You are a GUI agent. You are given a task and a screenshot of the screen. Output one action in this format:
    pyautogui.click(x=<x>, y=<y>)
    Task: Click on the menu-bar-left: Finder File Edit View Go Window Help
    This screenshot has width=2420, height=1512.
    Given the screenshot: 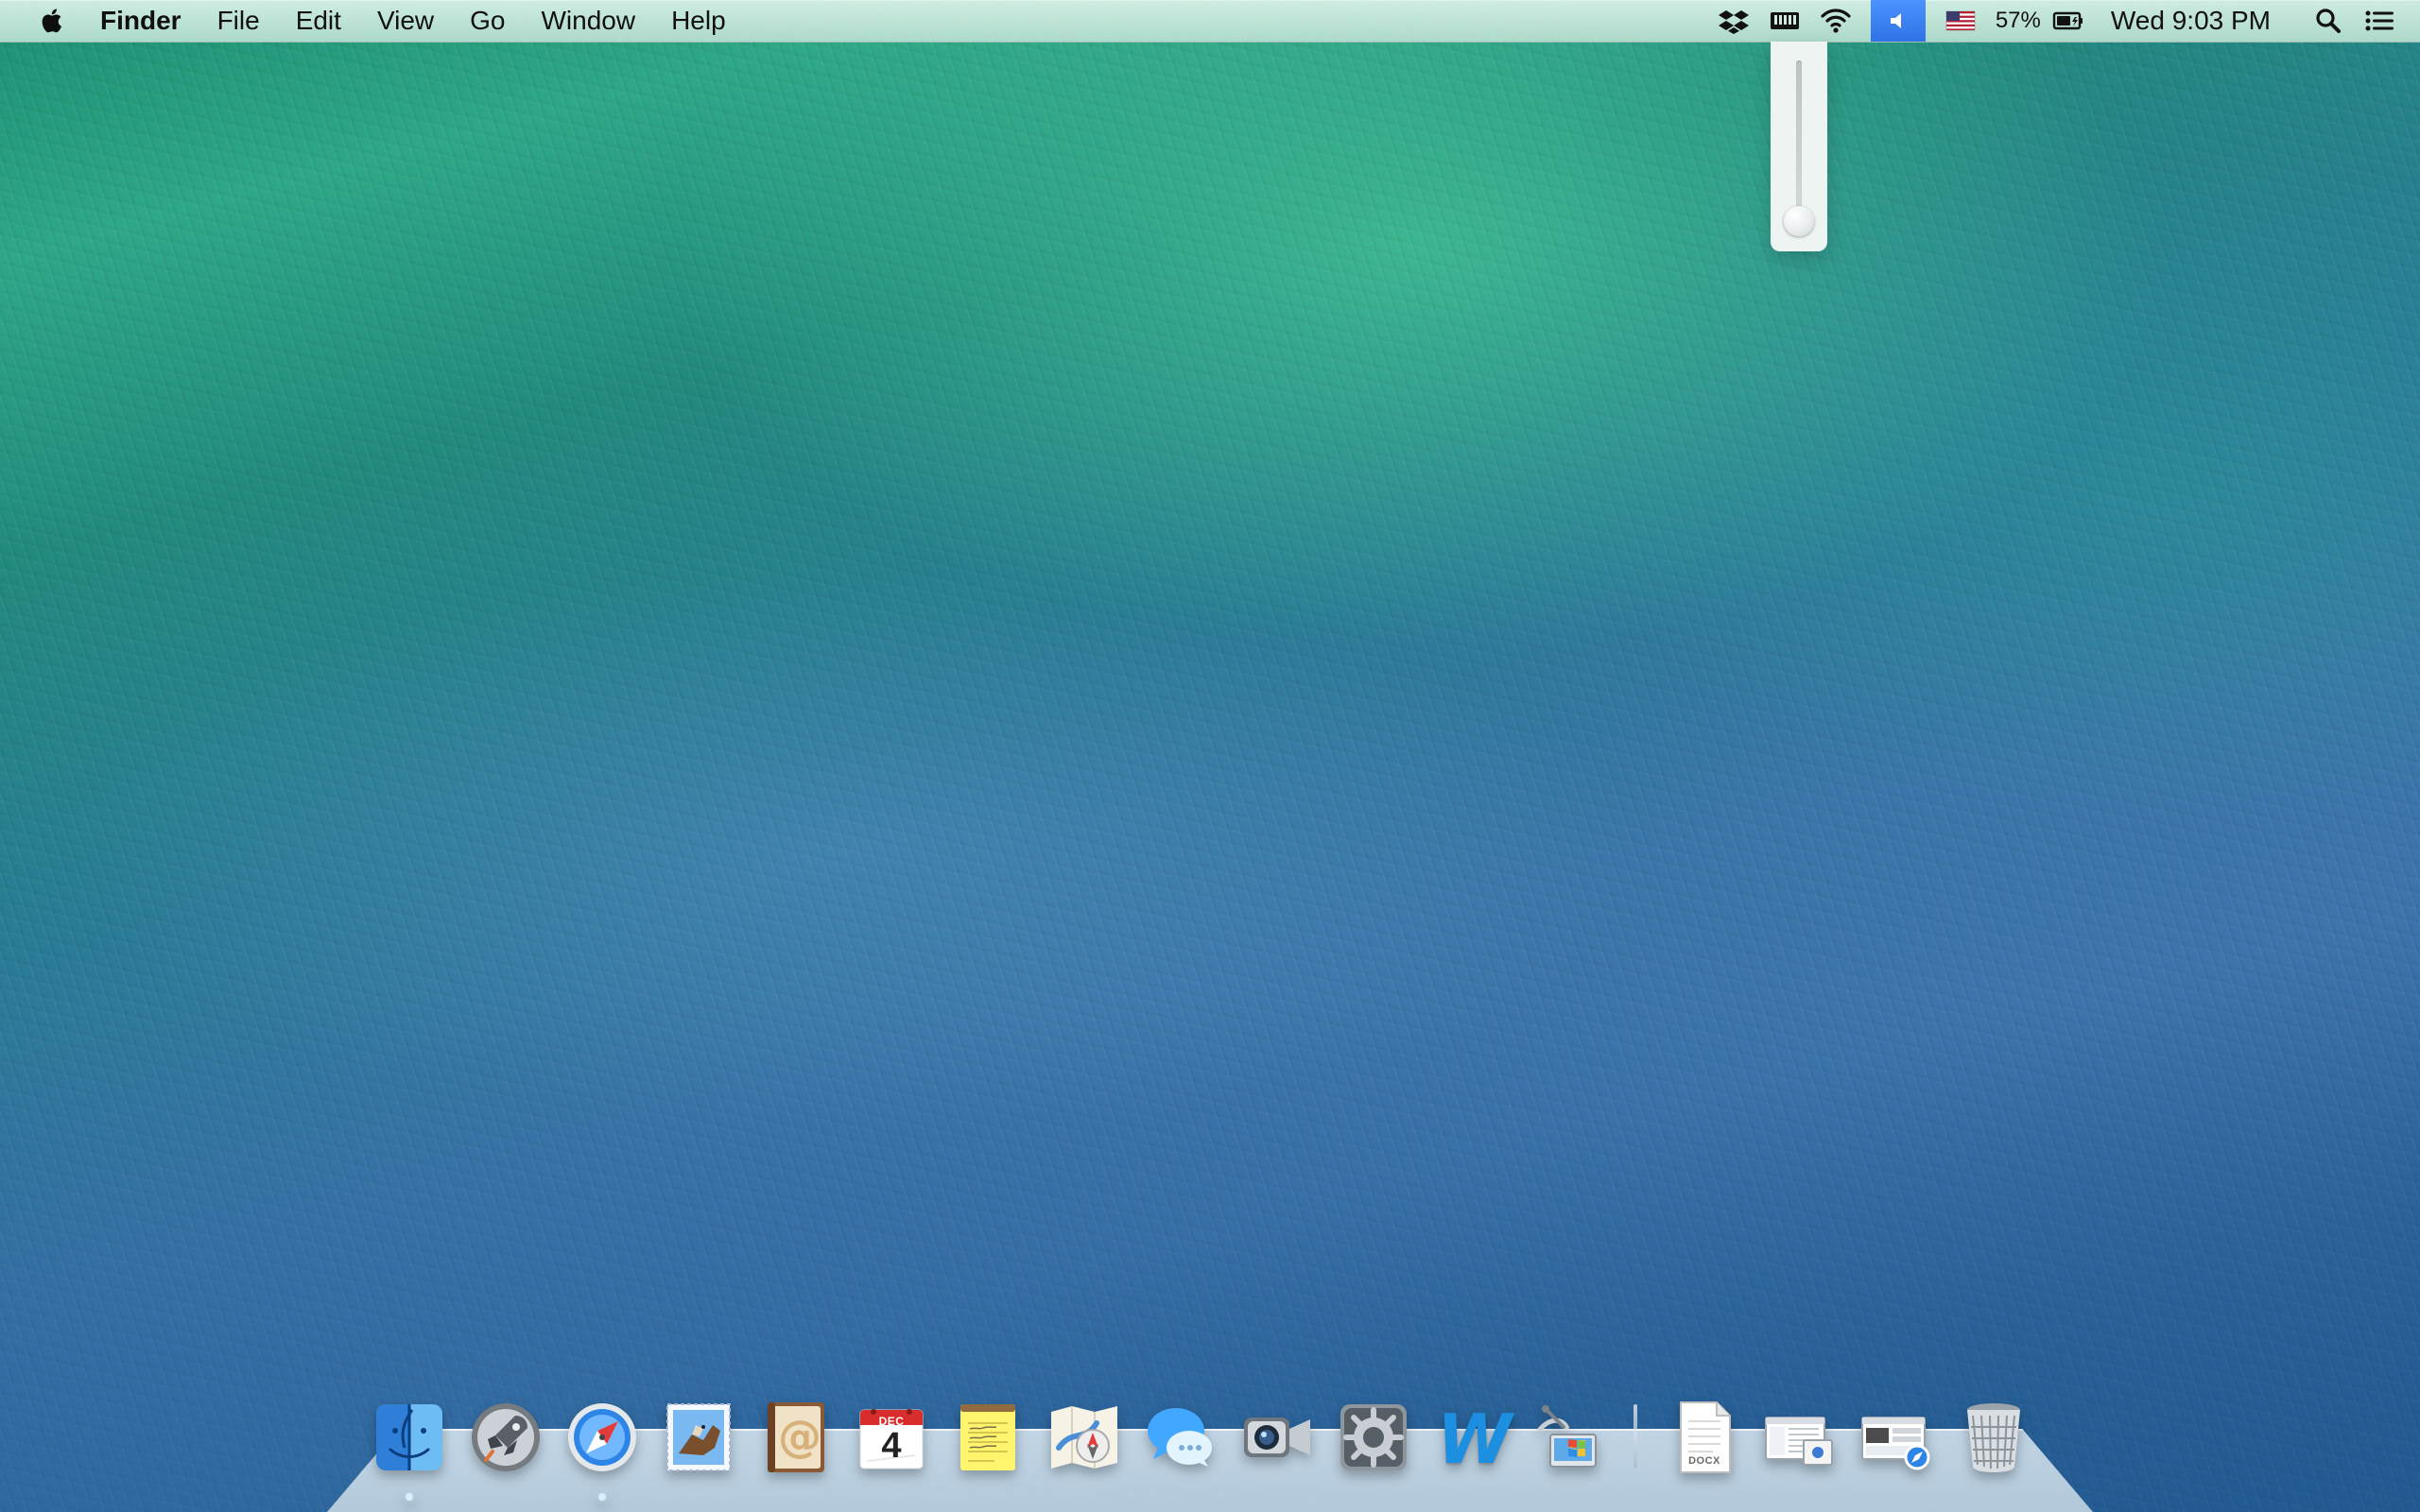 What is the action you would take?
    pyautogui.click(x=381, y=21)
    